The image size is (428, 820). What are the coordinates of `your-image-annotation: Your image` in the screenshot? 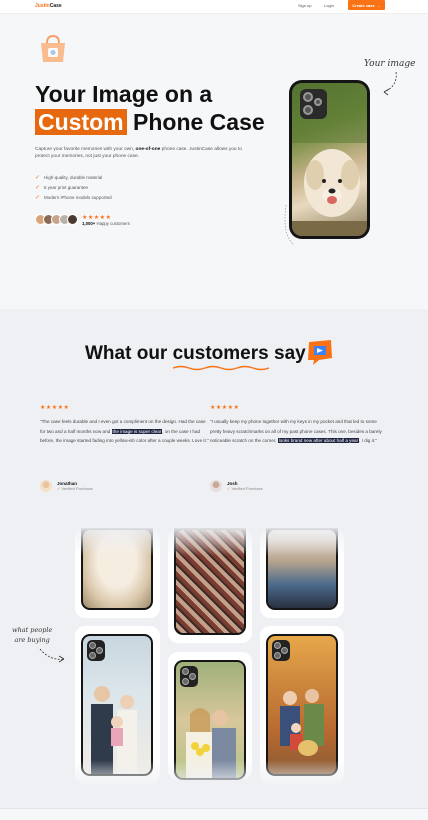 It's located at (390, 64).